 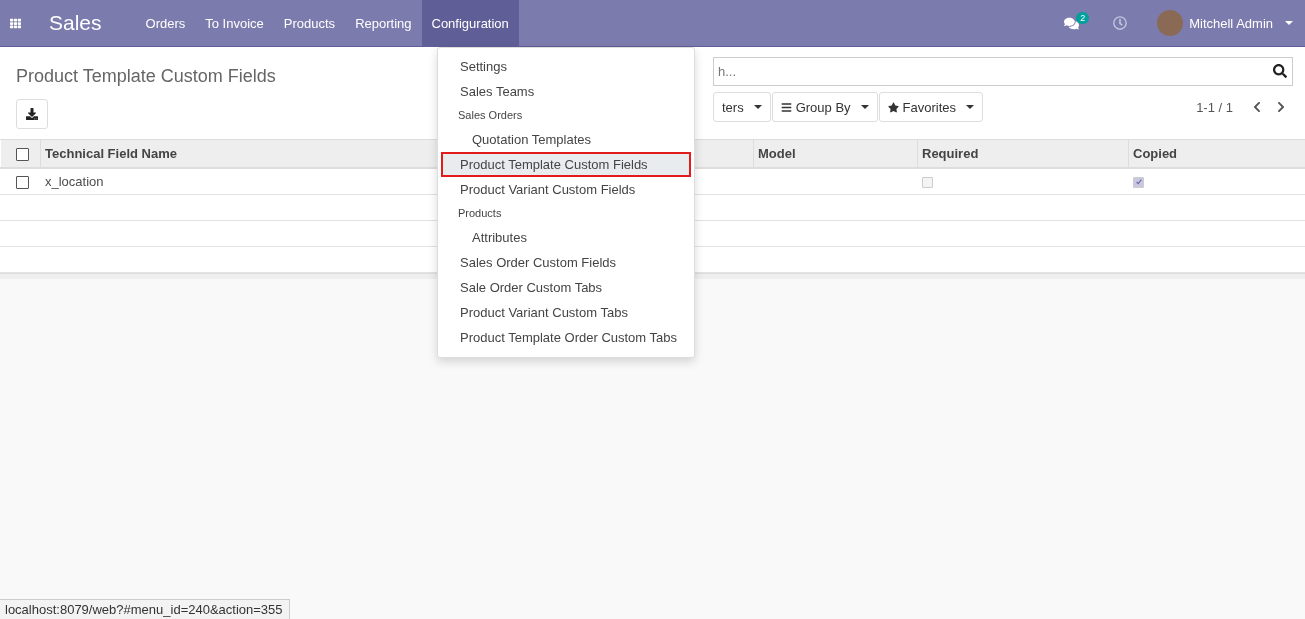 I want to click on search-icon, so click(x=1280, y=71).